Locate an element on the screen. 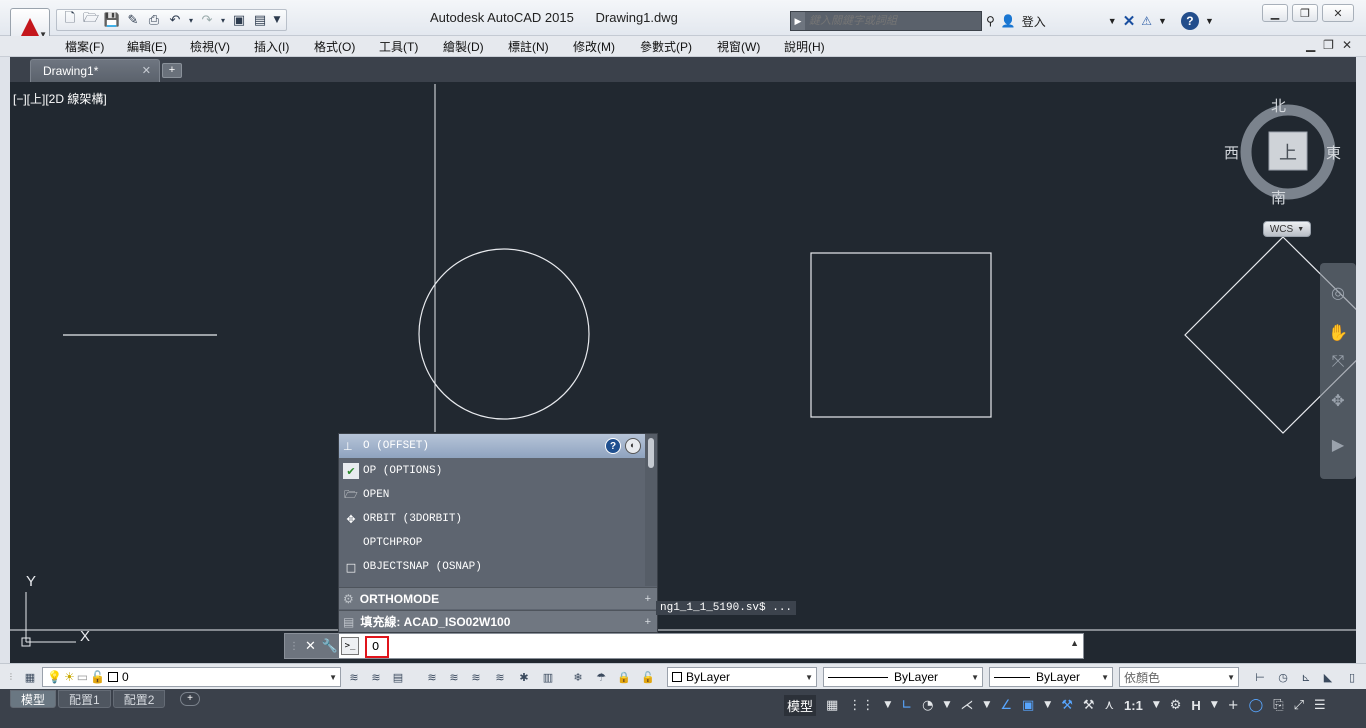 This screenshot has width=1366, height=728. toolbar-grip-icon: ⋮ is located at coordinates (11, 676).